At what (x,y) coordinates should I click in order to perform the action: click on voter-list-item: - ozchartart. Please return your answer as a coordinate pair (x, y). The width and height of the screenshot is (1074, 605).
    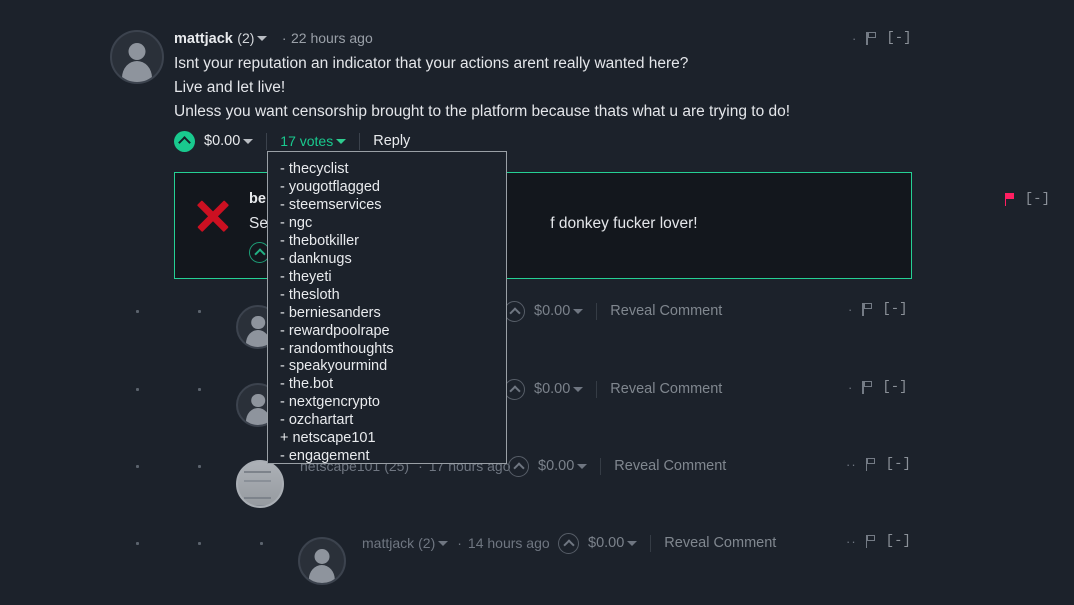
    Looking at the image, I should click on (393, 421).